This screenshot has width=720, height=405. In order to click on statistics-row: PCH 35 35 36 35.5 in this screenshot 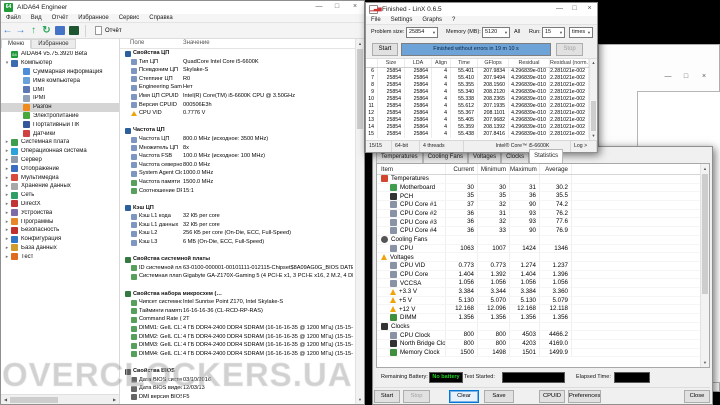, I will do `click(543, 197)`.